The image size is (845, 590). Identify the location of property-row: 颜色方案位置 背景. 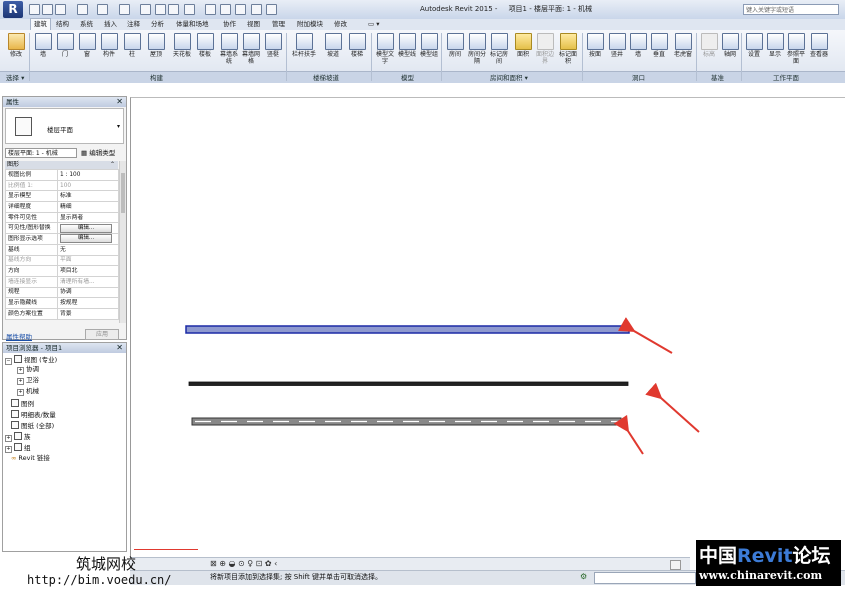
(62, 313).